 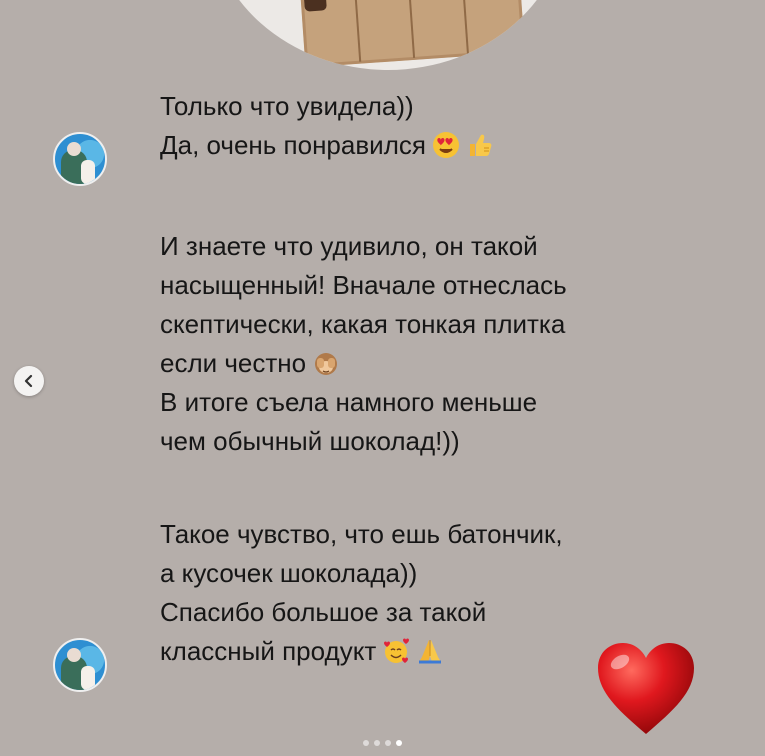 I want to click on pagination-dots, so click(x=382, y=743).